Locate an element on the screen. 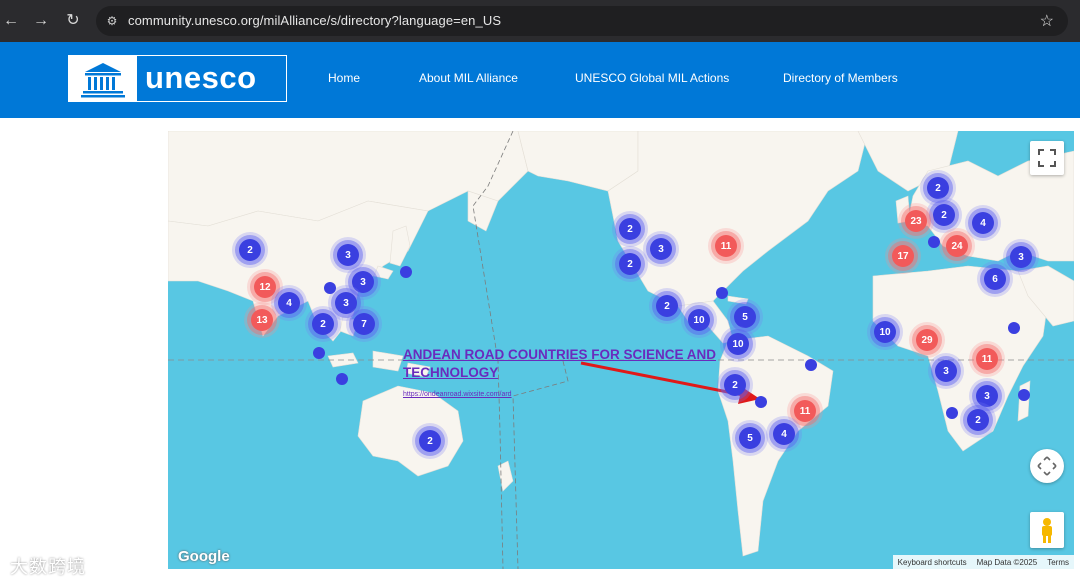 This screenshot has width=1080, height=586. map-attribution: Keyboard shortcuts Map Data ©2025 Terms is located at coordinates (983, 562).